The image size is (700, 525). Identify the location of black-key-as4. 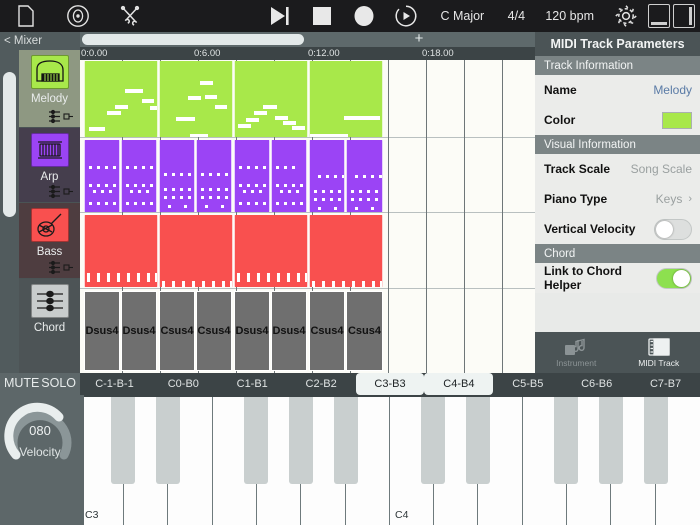
(656, 440).